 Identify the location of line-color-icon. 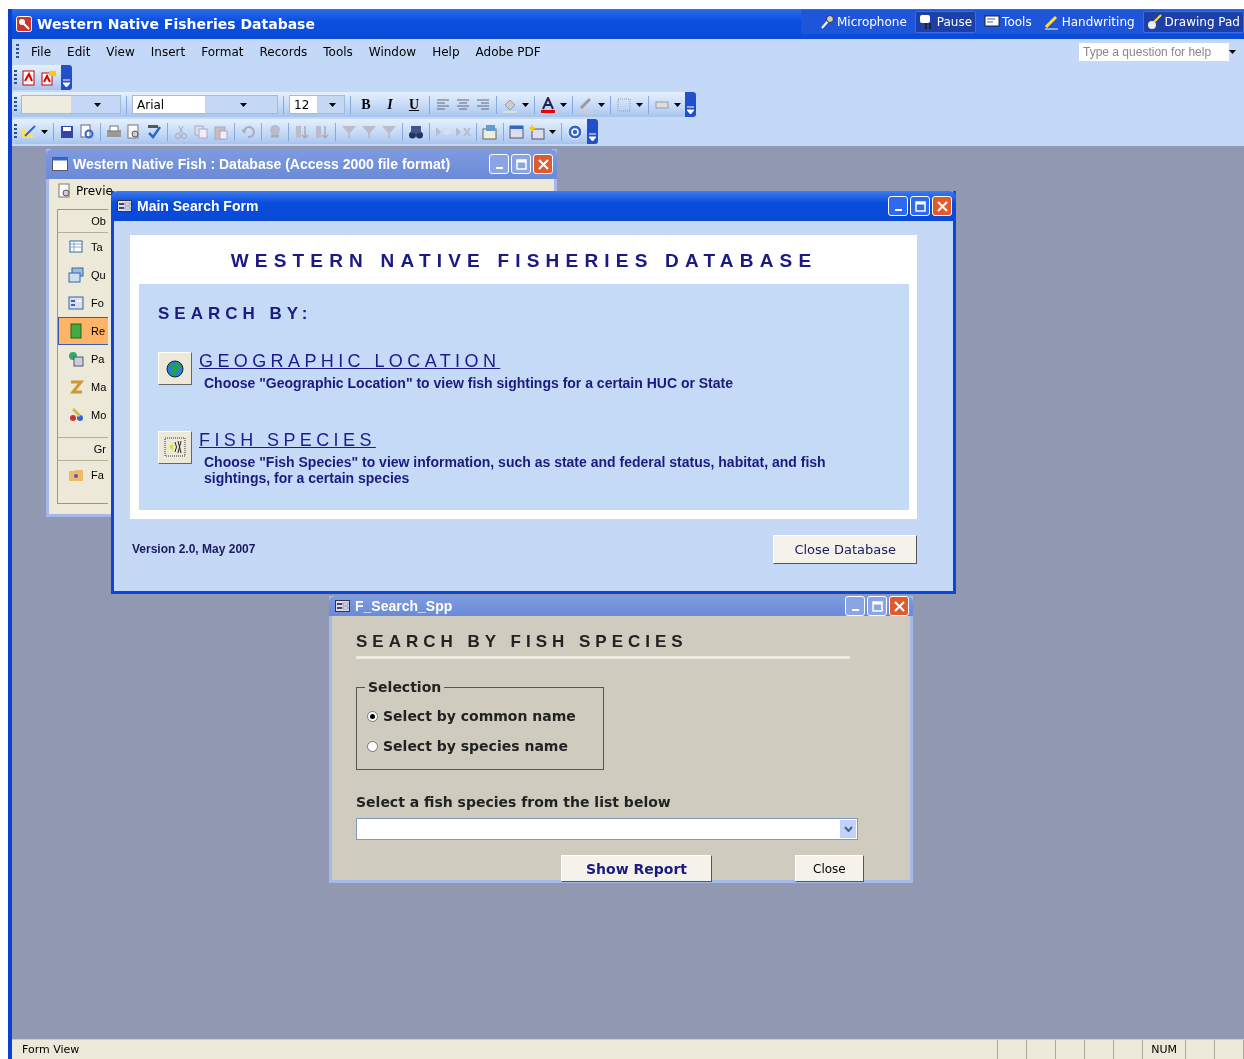
(586, 104).